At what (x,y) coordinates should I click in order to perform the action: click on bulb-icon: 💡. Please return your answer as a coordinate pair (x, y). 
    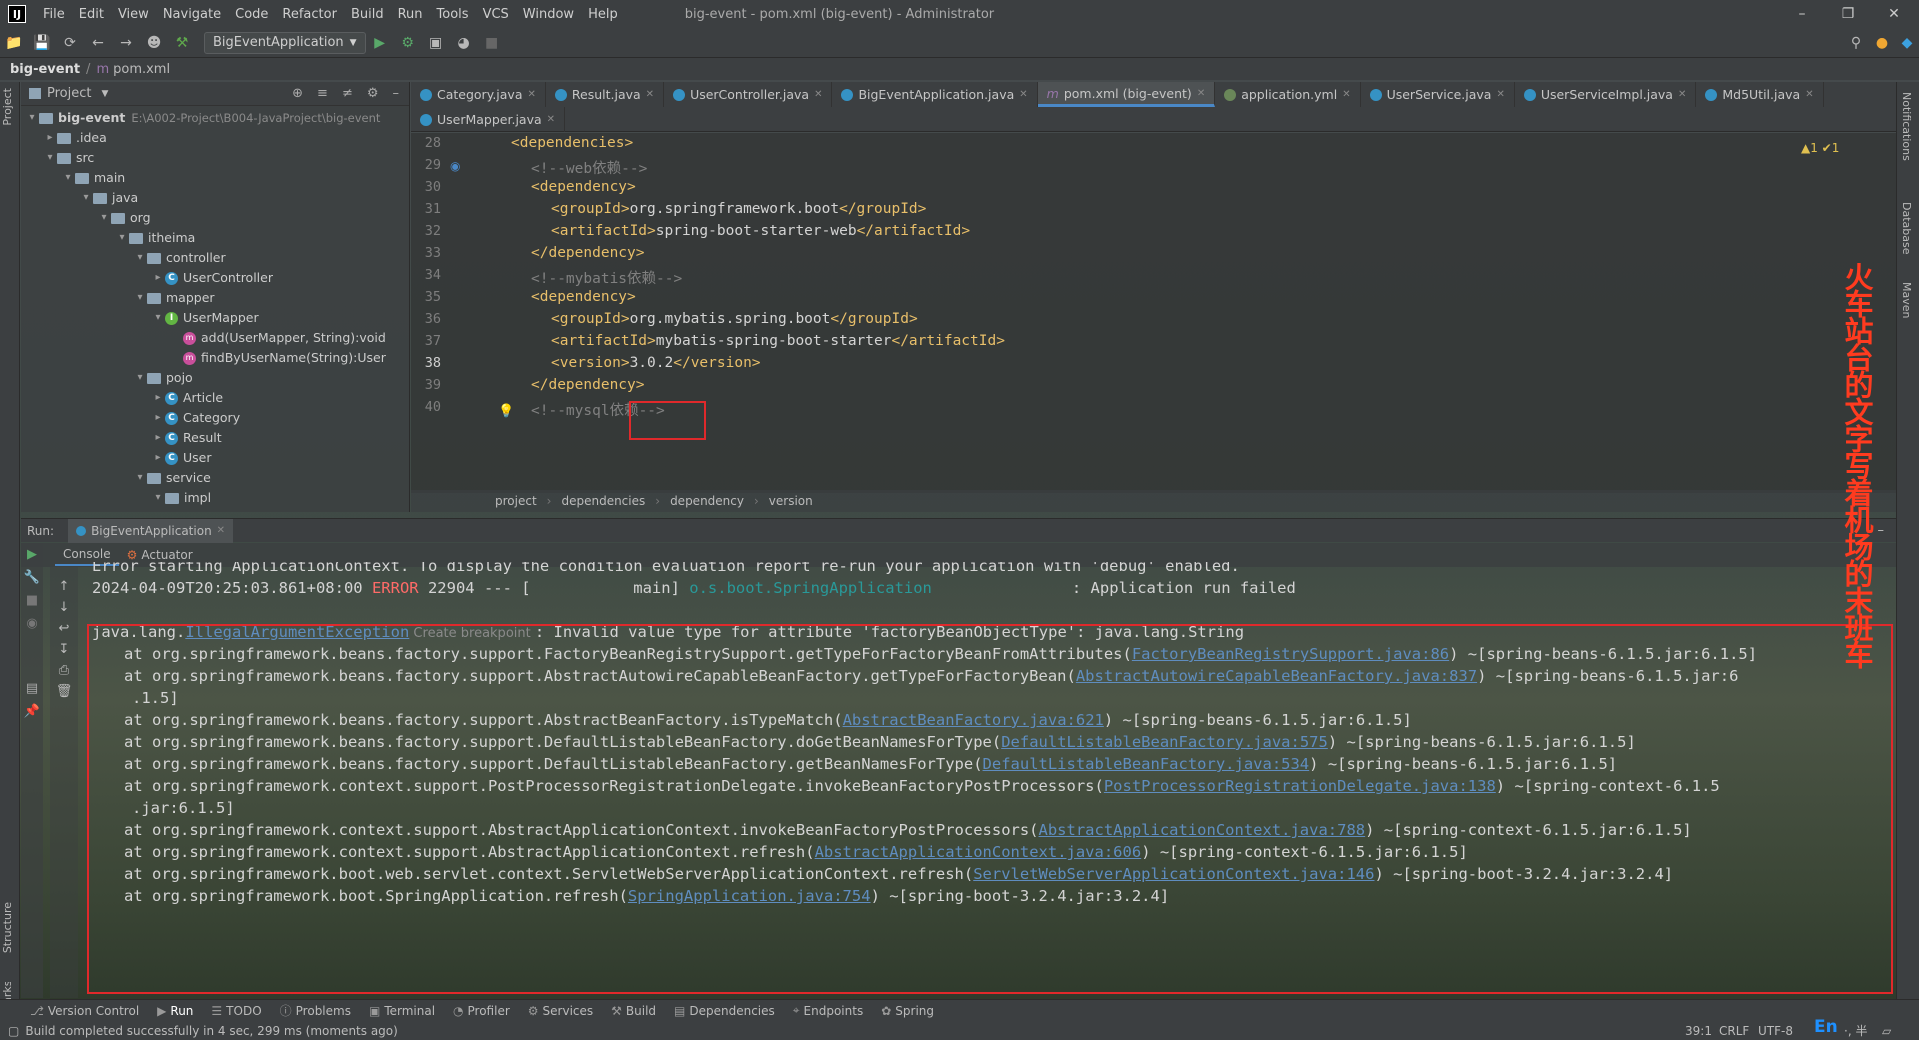
    Looking at the image, I should click on (506, 411).